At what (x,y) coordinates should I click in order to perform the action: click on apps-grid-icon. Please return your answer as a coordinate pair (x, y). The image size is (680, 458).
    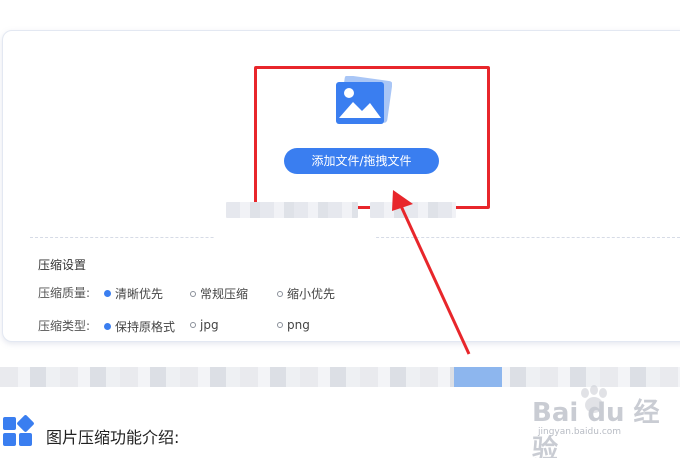
    Looking at the image, I should click on (18, 430).